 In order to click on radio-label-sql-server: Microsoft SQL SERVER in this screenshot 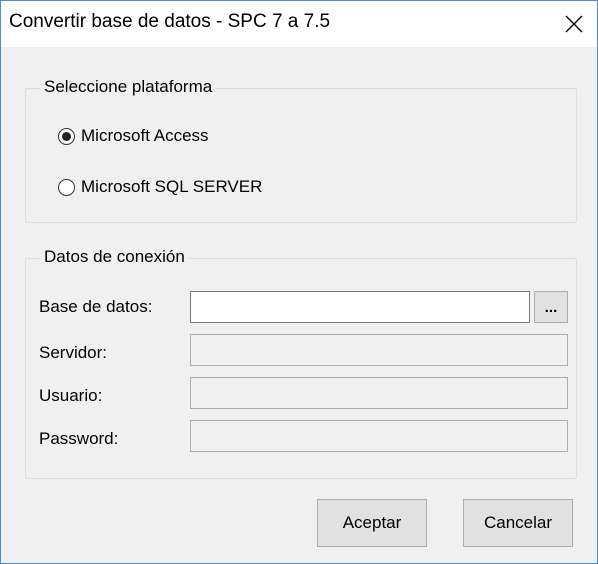, I will do `click(172, 186)`.